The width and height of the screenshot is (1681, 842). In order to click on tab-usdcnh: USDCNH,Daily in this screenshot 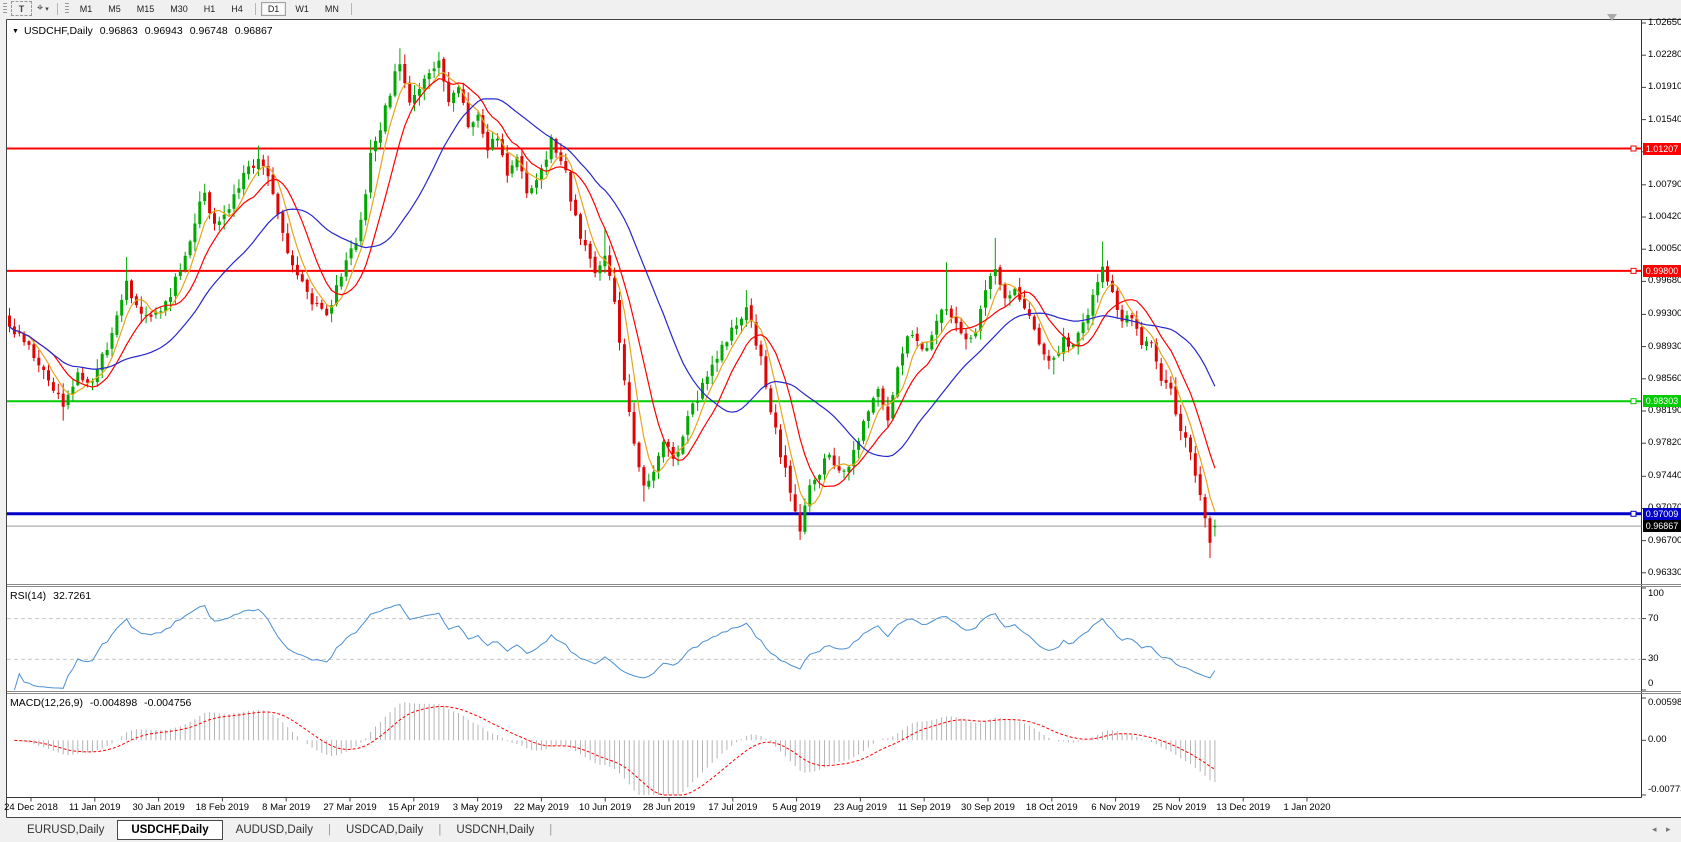, I will do `click(495, 830)`.